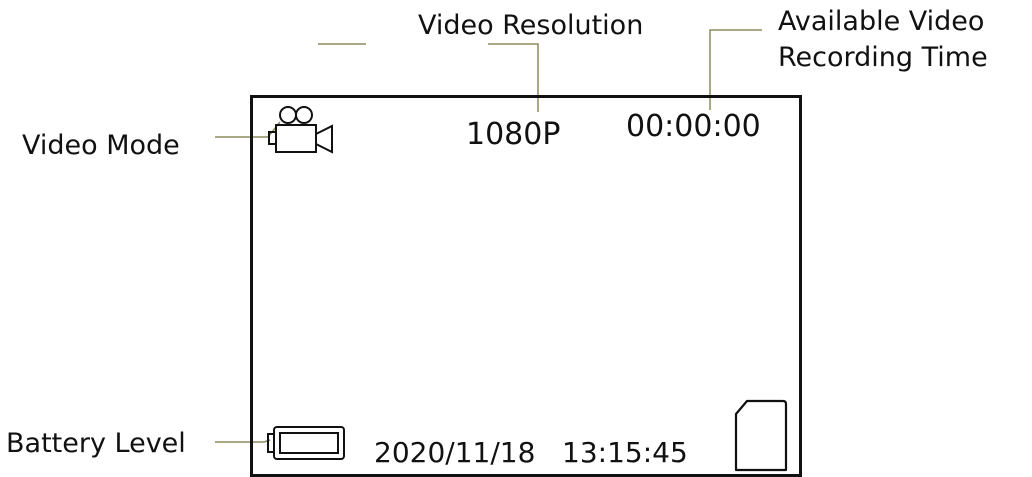 The height and width of the screenshot is (477, 1032). What do you see at coordinates (101, 145) in the screenshot?
I see `video-mode-label: Video Mode` at bounding box center [101, 145].